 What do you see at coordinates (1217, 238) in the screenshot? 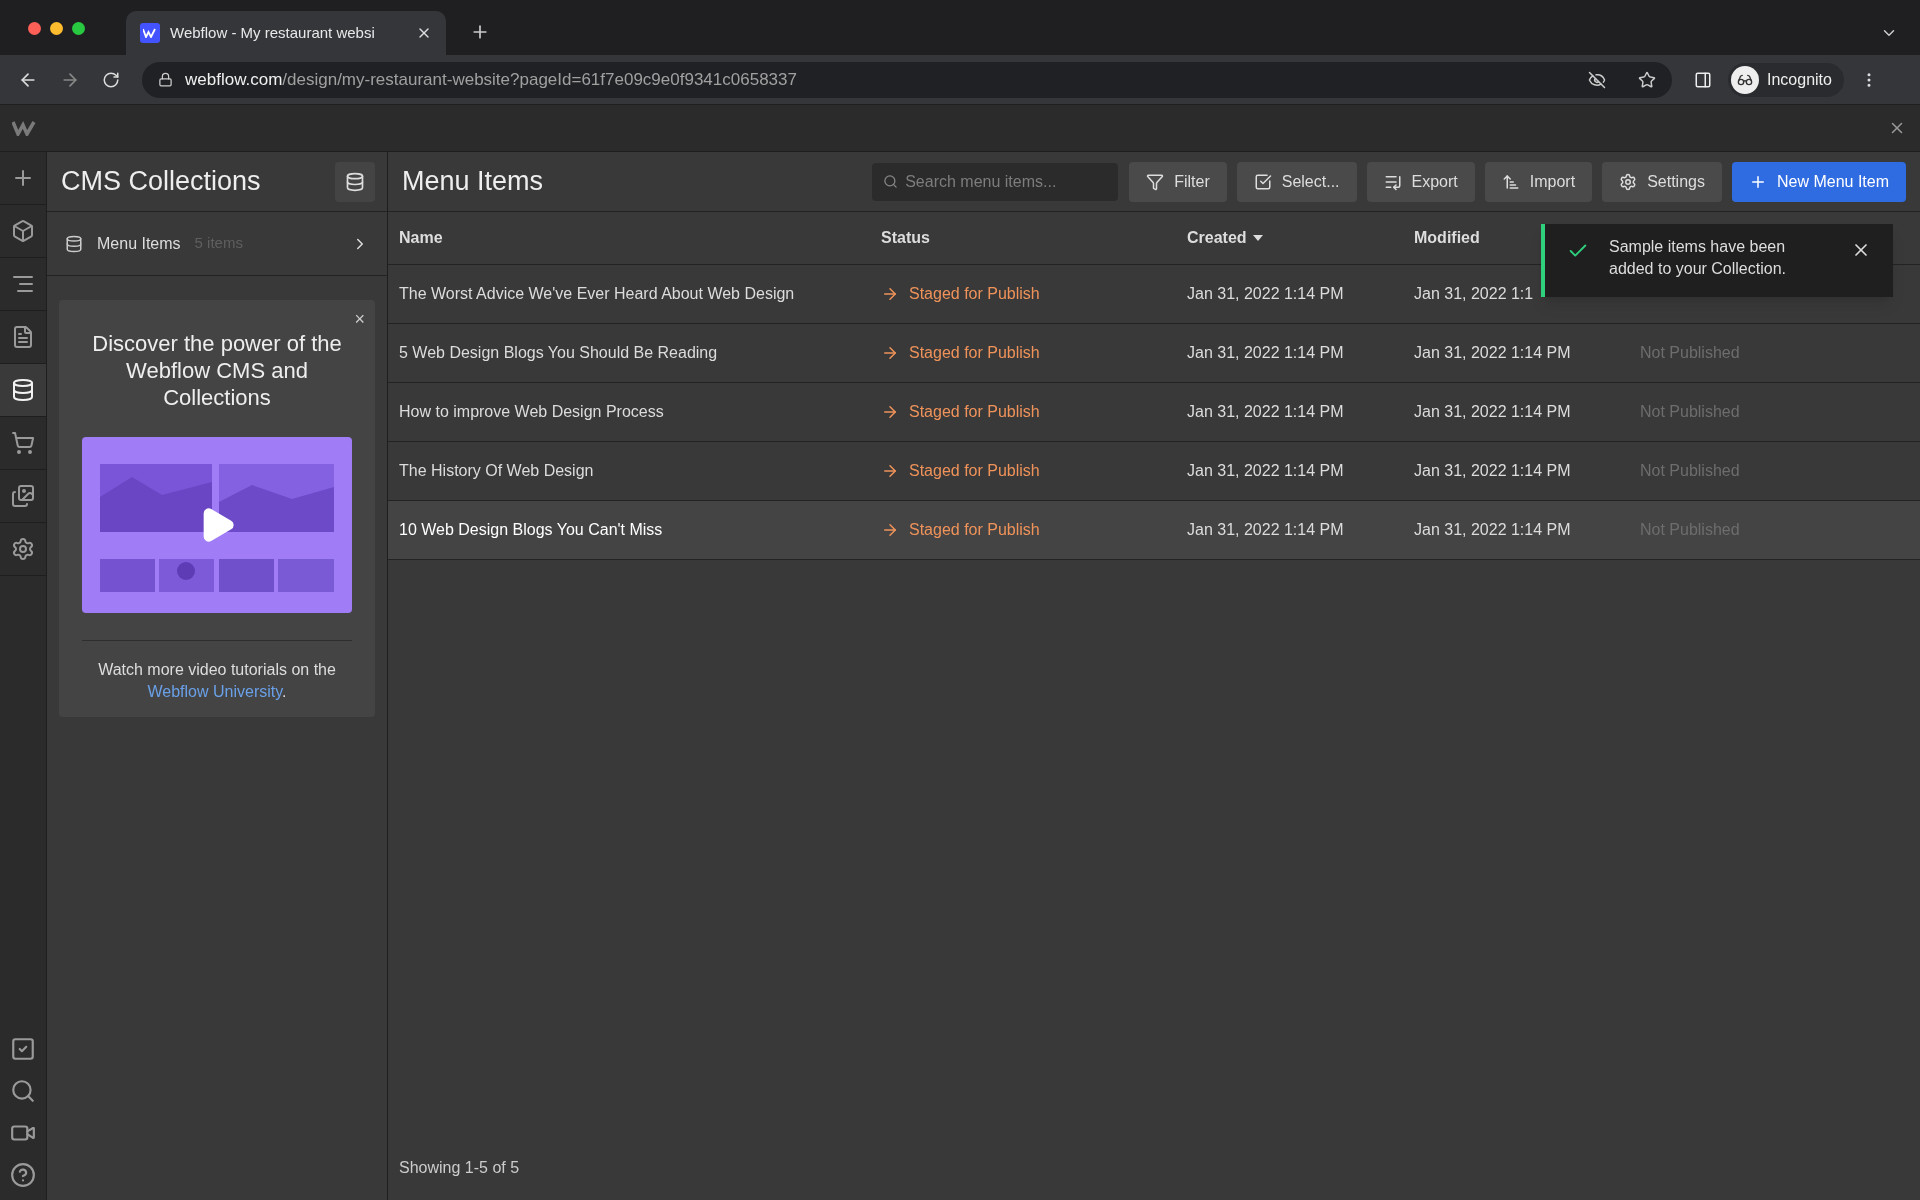
I see `column-header: Created` at bounding box center [1217, 238].